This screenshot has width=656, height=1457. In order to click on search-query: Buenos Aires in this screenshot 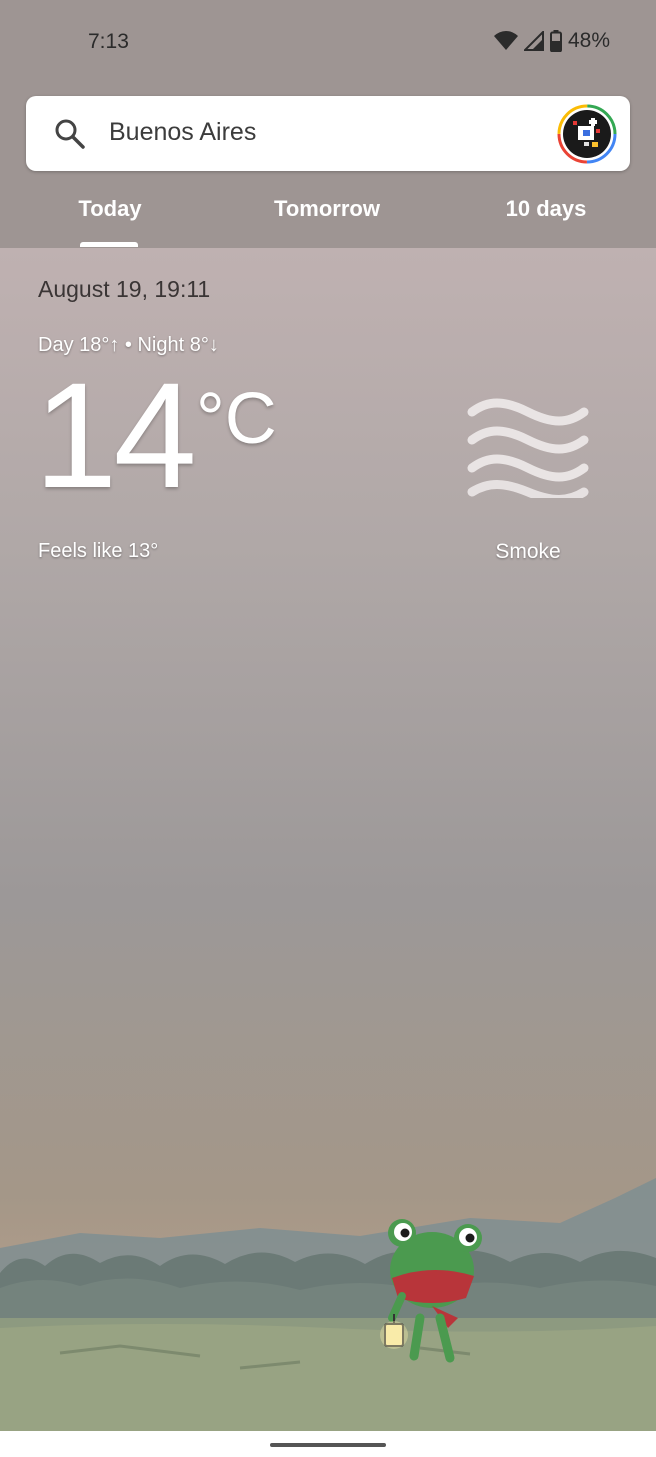, I will do `click(182, 132)`.